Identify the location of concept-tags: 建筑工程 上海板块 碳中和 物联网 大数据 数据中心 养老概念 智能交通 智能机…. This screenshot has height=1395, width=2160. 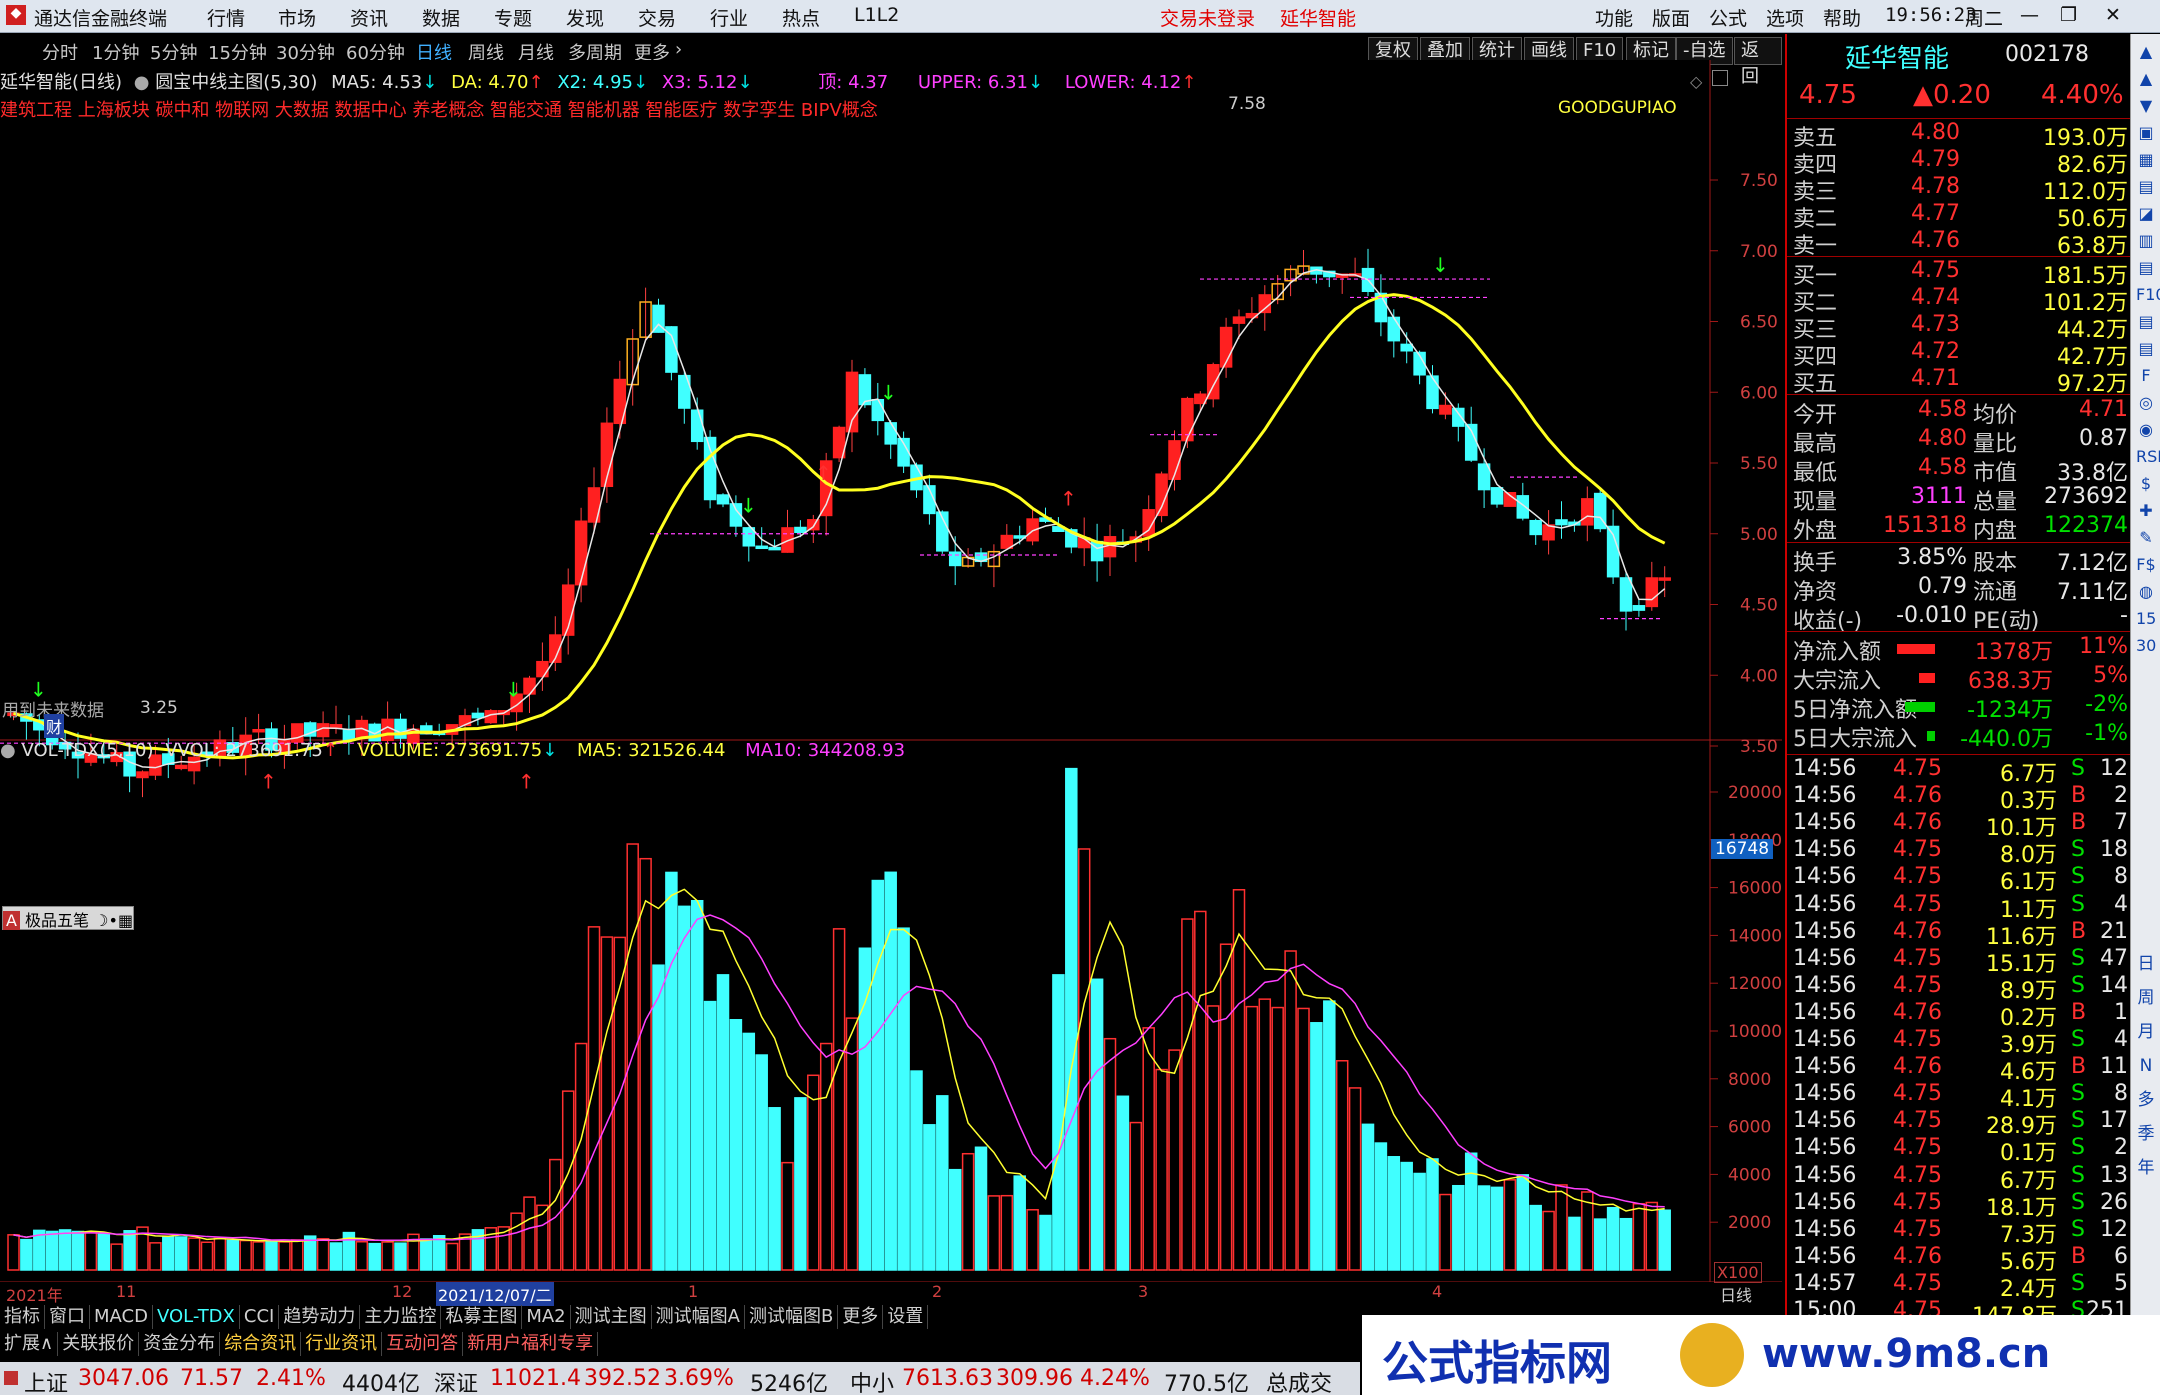
(439, 109).